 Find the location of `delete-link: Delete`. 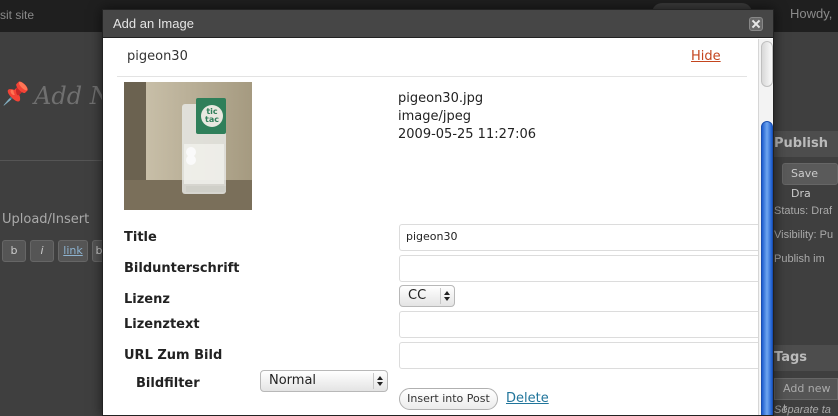

delete-link: Delete is located at coordinates (527, 398).